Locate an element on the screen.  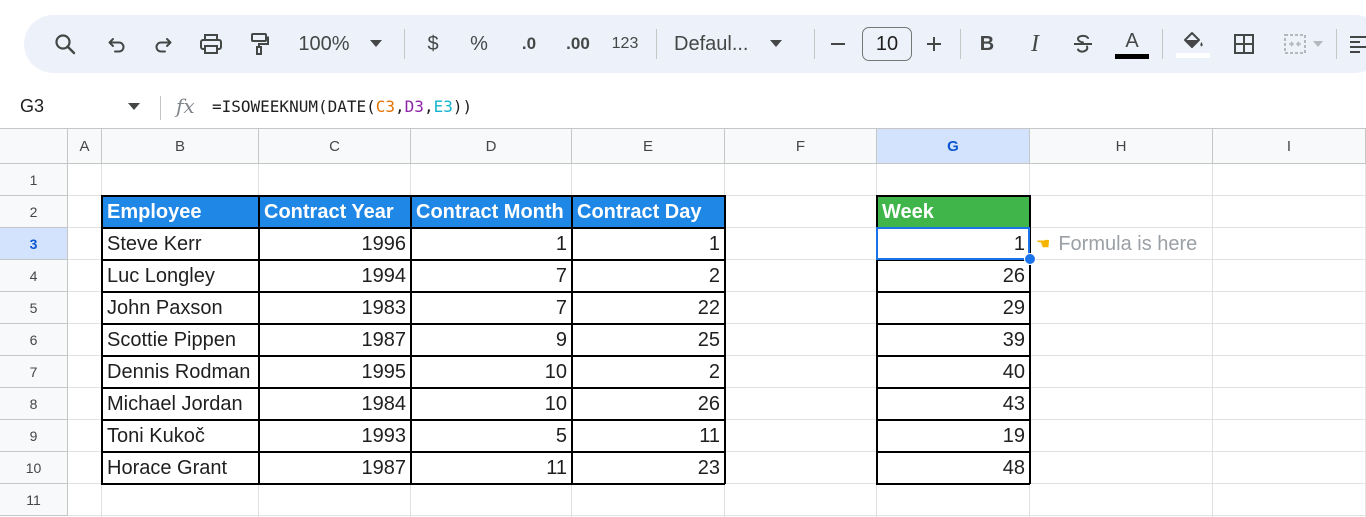
row-header-10: 10 is located at coordinates (34, 468).